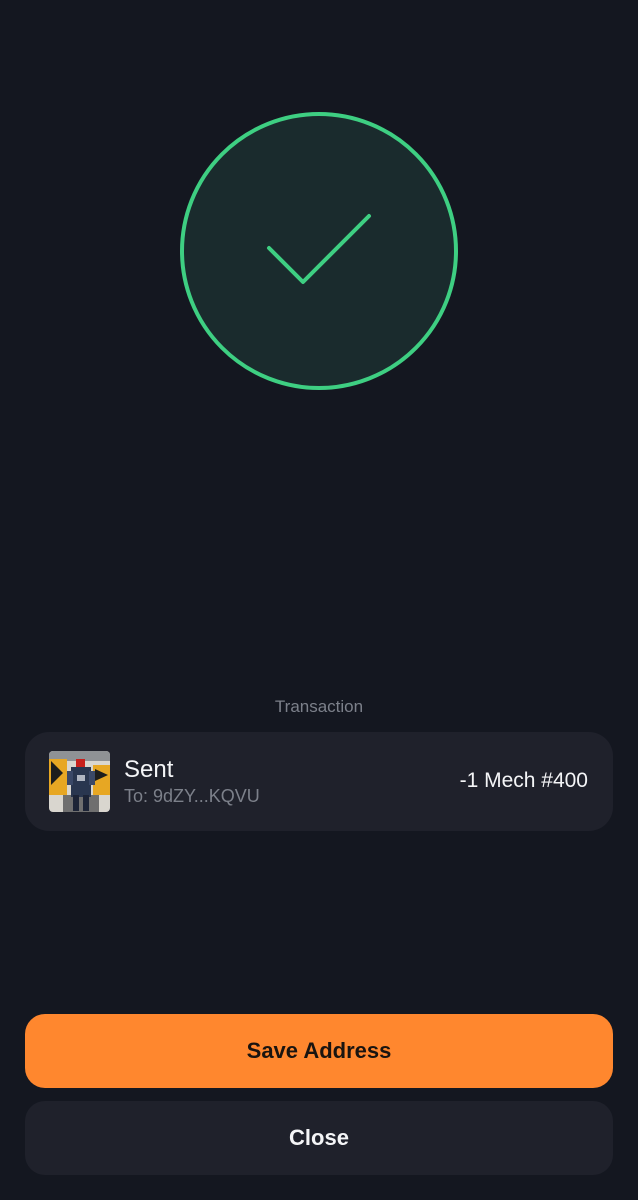 This screenshot has width=638, height=1200. I want to click on check-circle-icon, so click(319, 251).